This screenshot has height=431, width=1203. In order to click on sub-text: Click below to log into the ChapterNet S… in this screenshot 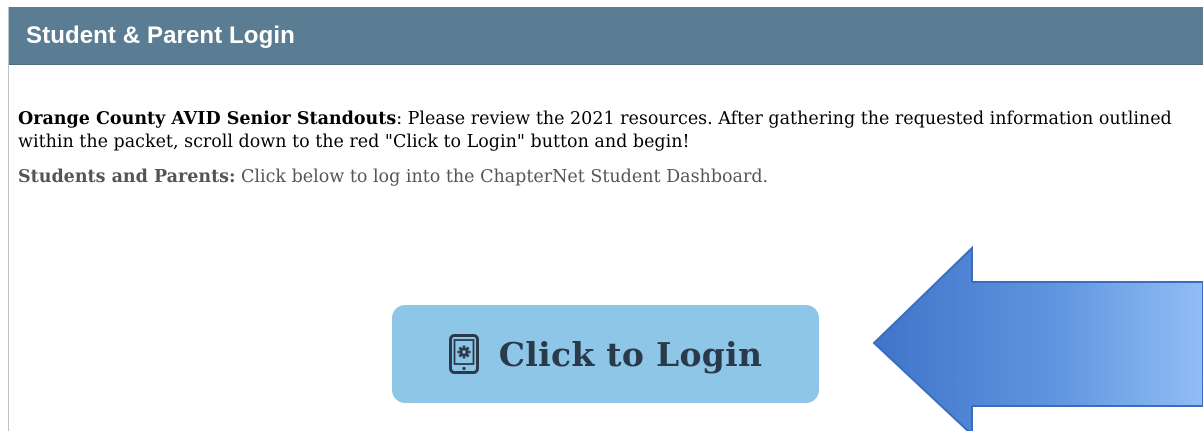, I will do `click(502, 177)`.